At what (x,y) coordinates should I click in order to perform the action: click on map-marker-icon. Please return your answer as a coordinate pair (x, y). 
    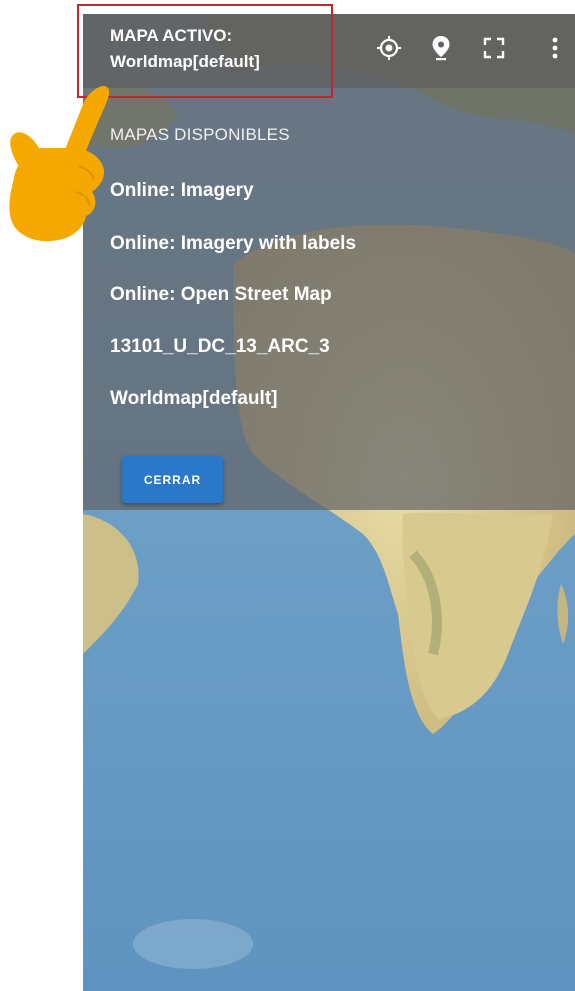
    Looking at the image, I should click on (441, 48).